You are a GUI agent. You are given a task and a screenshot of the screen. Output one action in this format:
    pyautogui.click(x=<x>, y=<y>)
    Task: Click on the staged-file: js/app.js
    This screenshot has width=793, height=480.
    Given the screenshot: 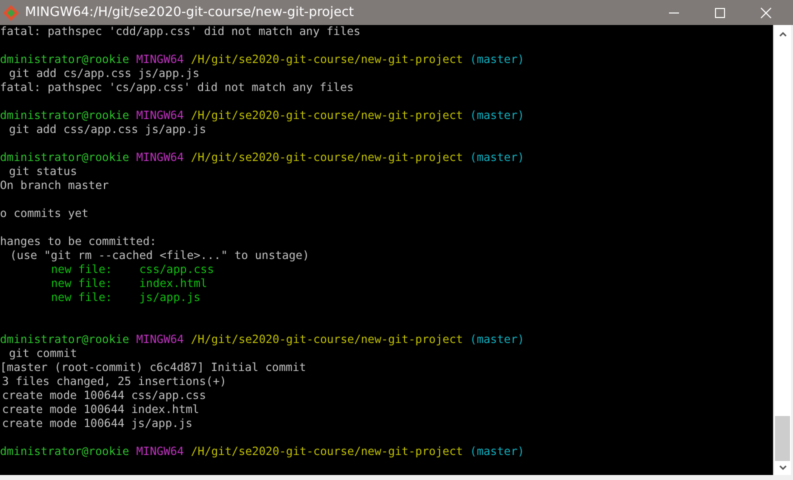 What is the action you would take?
    pyautogui.click(x=169, y=297)
    